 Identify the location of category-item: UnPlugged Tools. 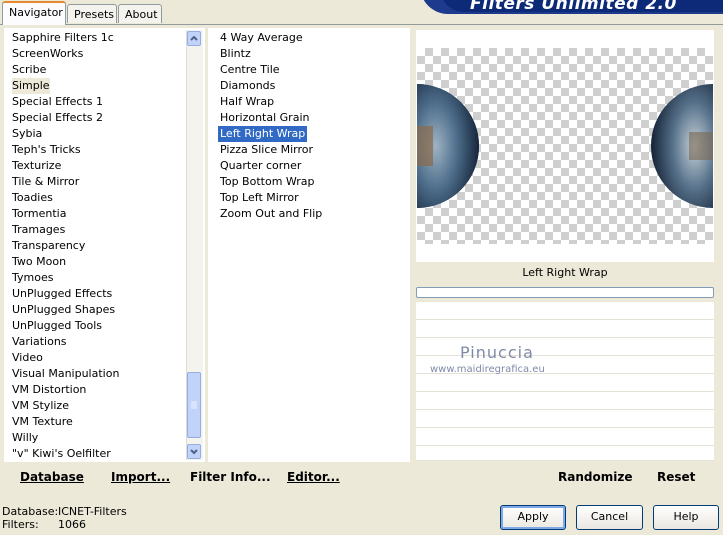
(57, 326).